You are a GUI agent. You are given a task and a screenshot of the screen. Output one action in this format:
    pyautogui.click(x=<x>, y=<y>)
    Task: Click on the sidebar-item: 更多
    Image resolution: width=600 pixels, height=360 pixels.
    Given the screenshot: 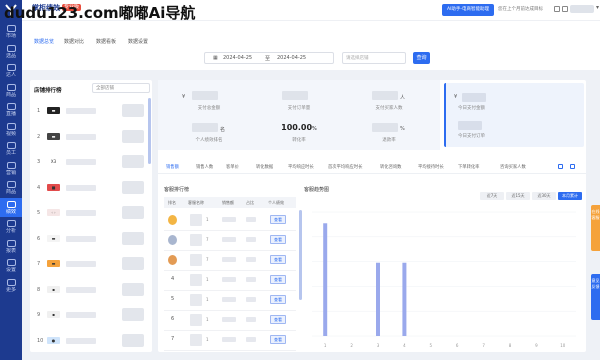 What is the action you would take?
    pyautogui.click(x=11, y=285)
    